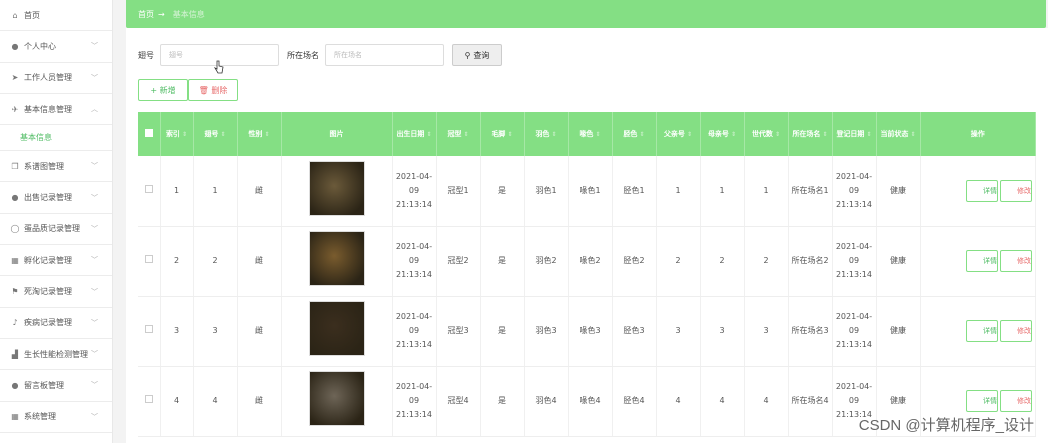  What do you see at coordinates (56, 16) in the screenshot?
I see `sidebar-item: ⌂ 首页` at bounding box center [56, 16].